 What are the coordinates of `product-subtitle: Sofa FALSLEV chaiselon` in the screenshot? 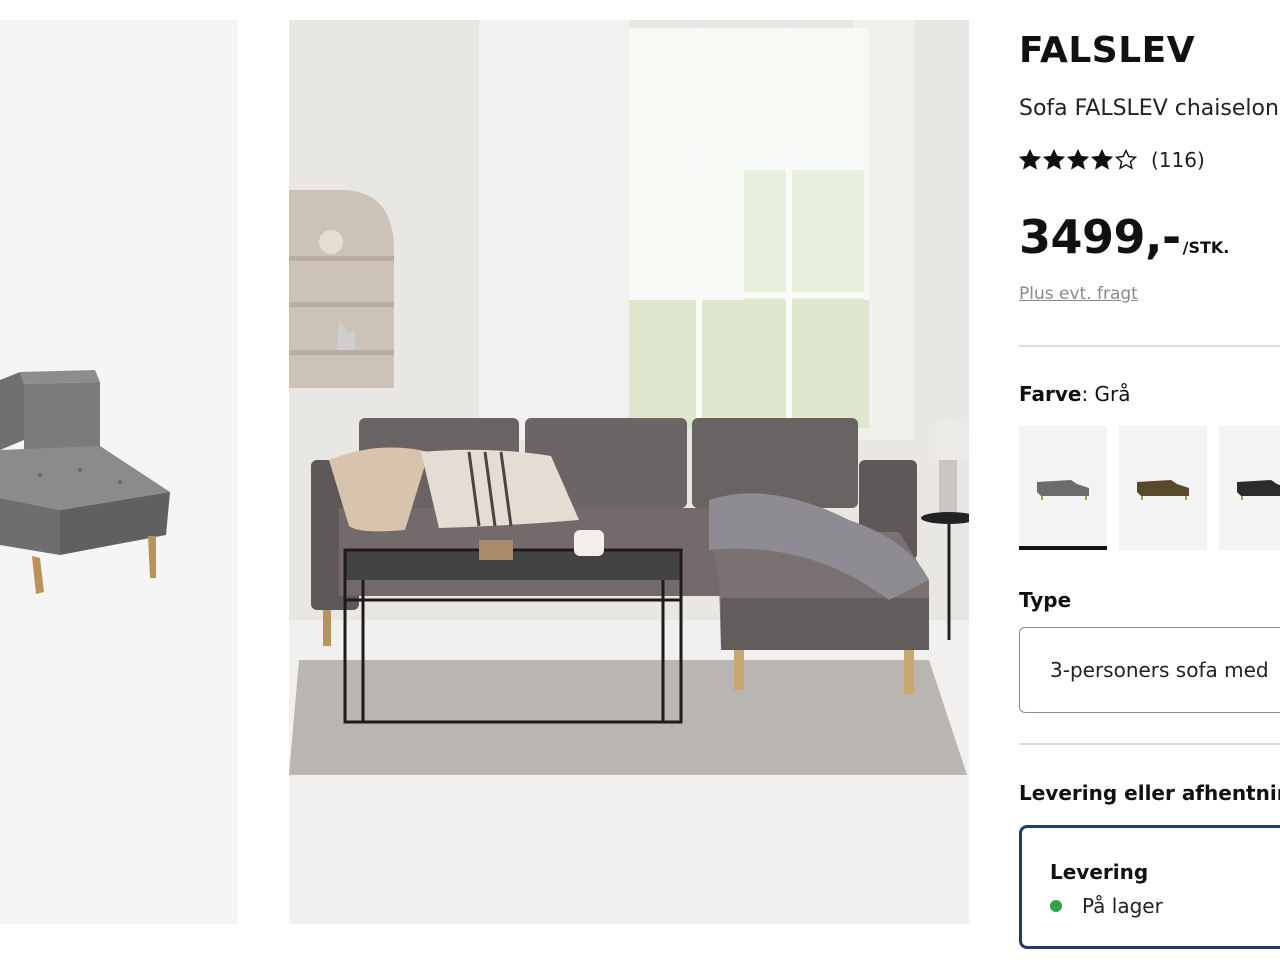 It's located at (1149, 108).